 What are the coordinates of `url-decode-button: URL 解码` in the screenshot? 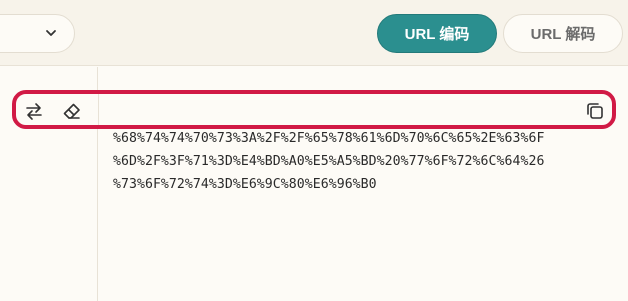 It's located at (563, 33).